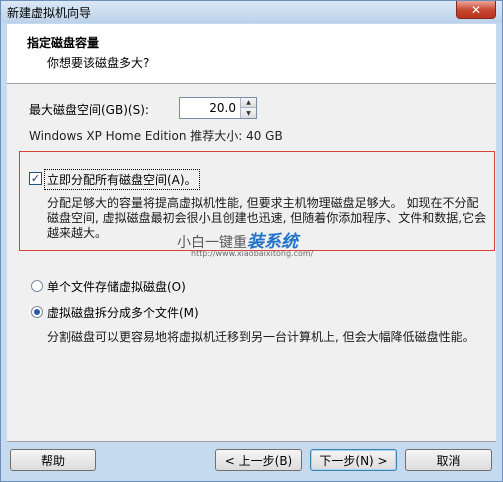 The image size is (503, 482). Describe the element at coordinates (252, 253) in the screenshot. I see `watermark-url: http://www.xiaobaixitong.com/` at that location.